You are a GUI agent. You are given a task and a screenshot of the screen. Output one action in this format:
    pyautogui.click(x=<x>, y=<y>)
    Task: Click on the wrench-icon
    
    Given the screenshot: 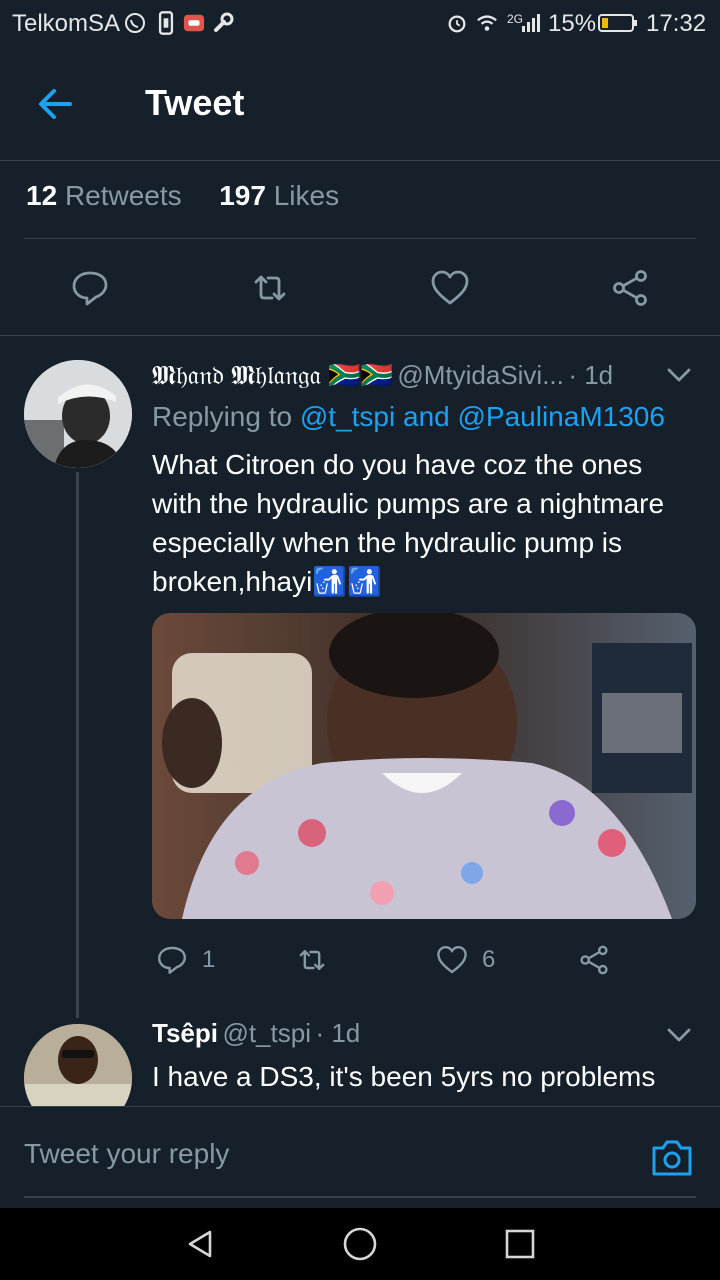 What is the action you would take?
    pyautogui.click(x=224, y=22)
    